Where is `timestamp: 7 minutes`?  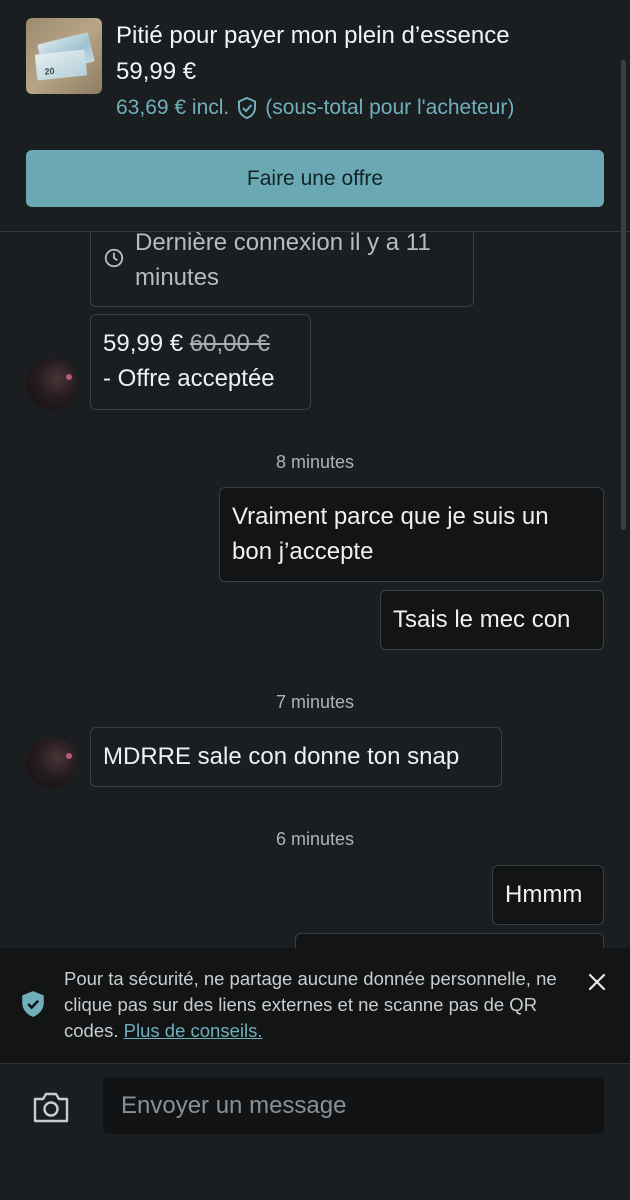
timestamp: 7 minutes is located at coordinates (315, 702).